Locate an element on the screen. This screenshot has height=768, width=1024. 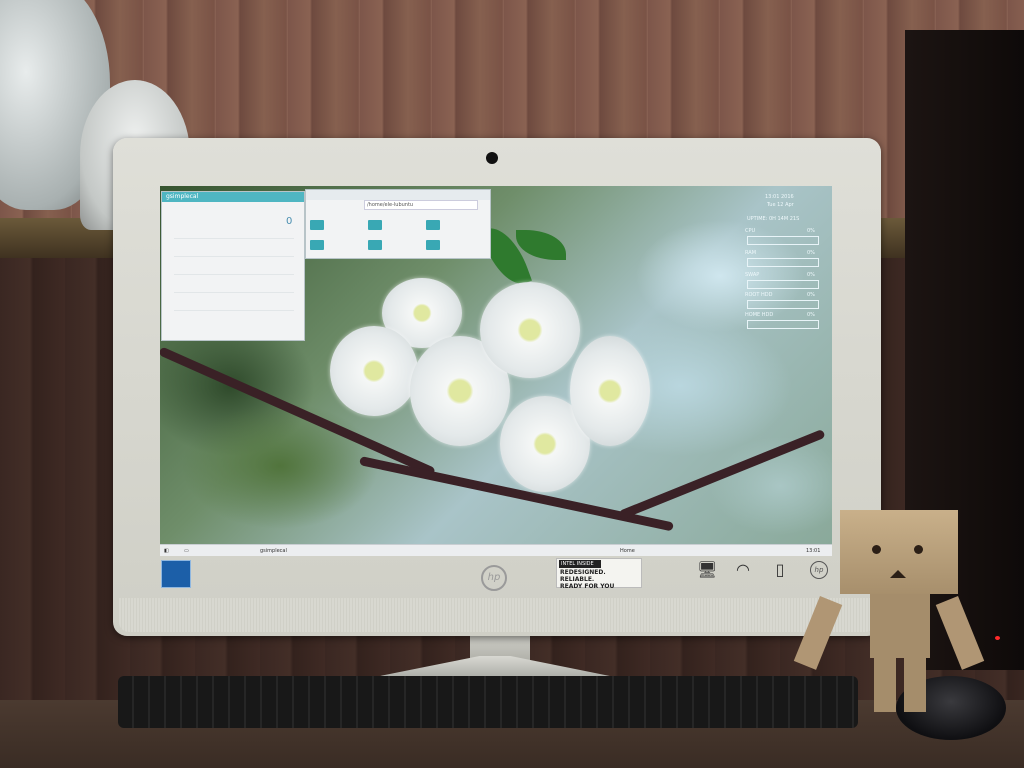
taskbar: ◧ ▭ gsimplecal Home 13:01 is located at coordinates (496, 550).